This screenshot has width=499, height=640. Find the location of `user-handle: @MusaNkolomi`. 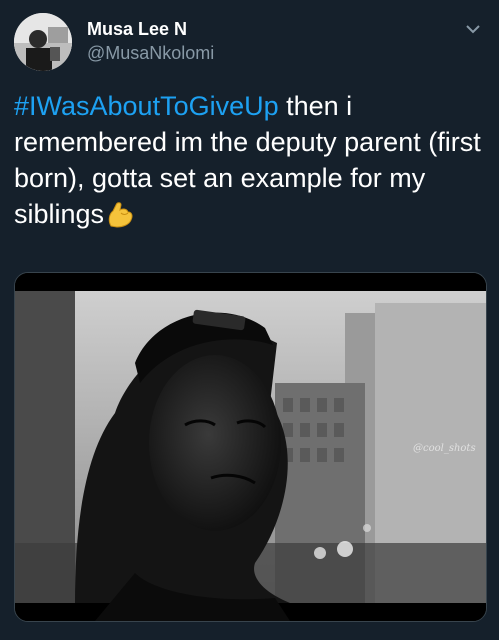

user-handle: @MusaNkolomi is located at coordinates (150, 53).